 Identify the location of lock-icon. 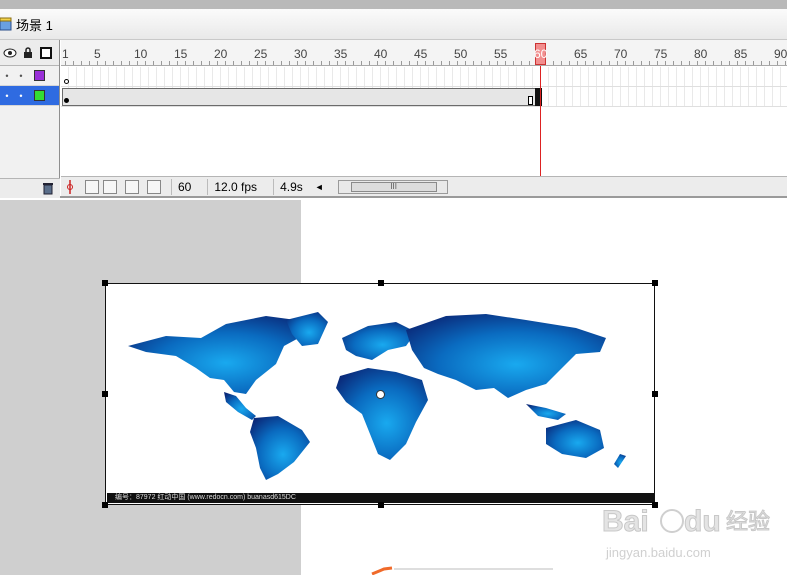
(28, 53).